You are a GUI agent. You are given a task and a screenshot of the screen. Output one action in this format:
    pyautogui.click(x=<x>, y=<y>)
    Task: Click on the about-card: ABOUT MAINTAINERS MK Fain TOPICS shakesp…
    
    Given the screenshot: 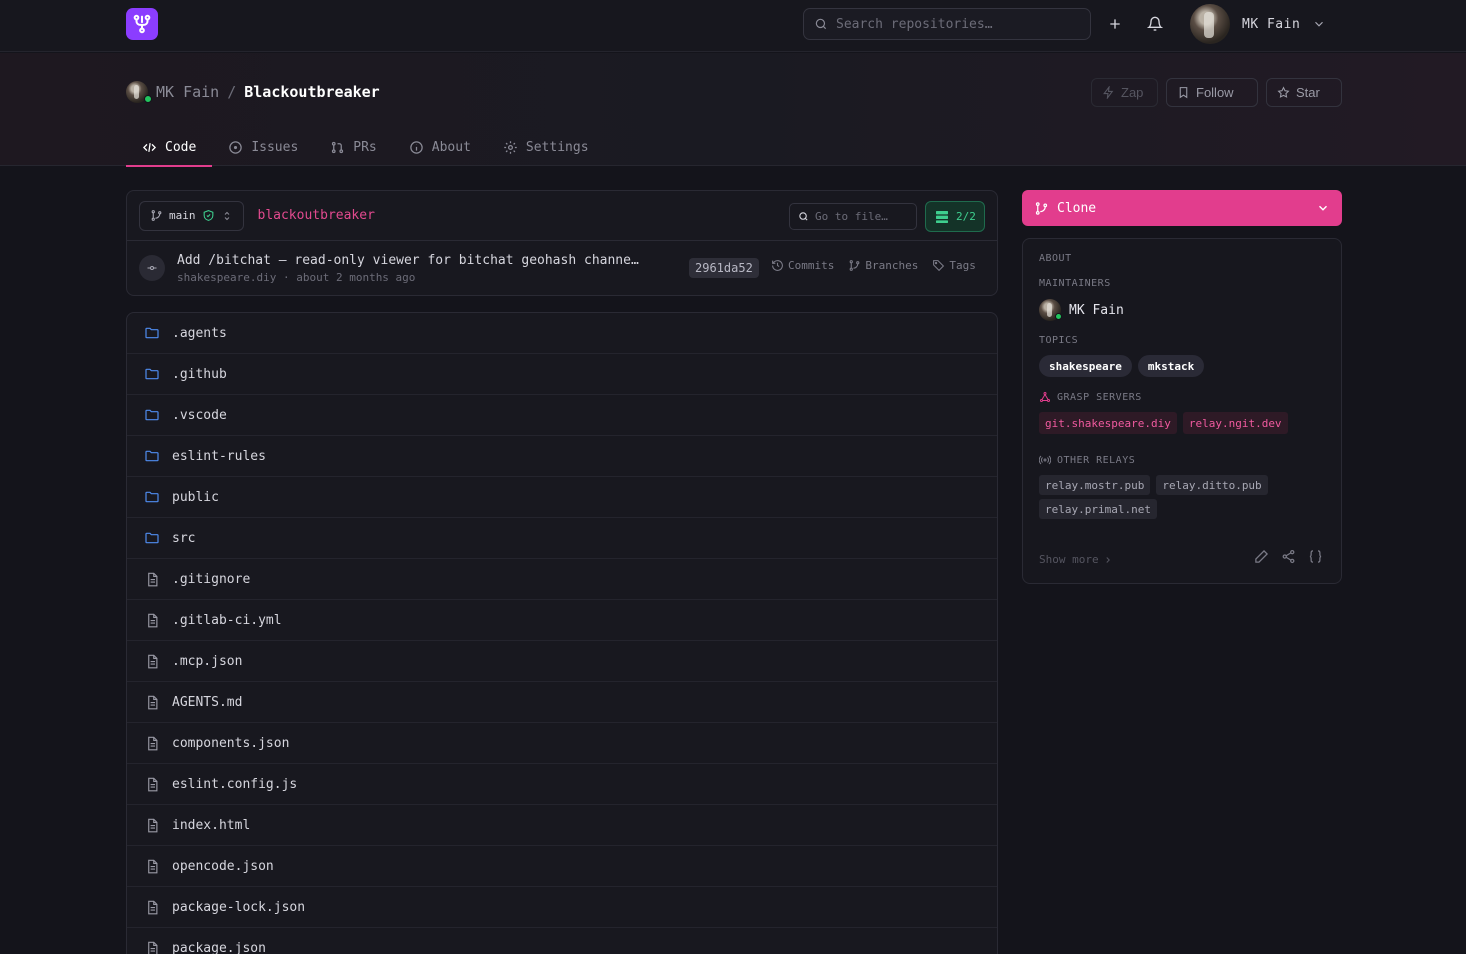 What is the action you would take?
    pyautogui.click(x=1182, y=411)
    